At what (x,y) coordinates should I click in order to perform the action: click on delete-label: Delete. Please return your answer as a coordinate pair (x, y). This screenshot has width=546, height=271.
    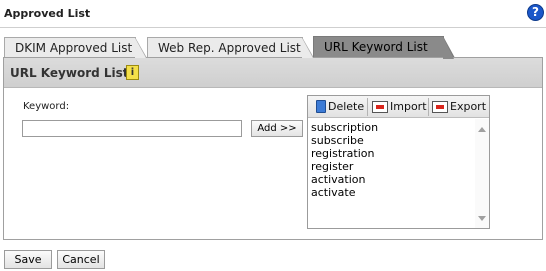
    Looking at the image, I should click on (346, 106).